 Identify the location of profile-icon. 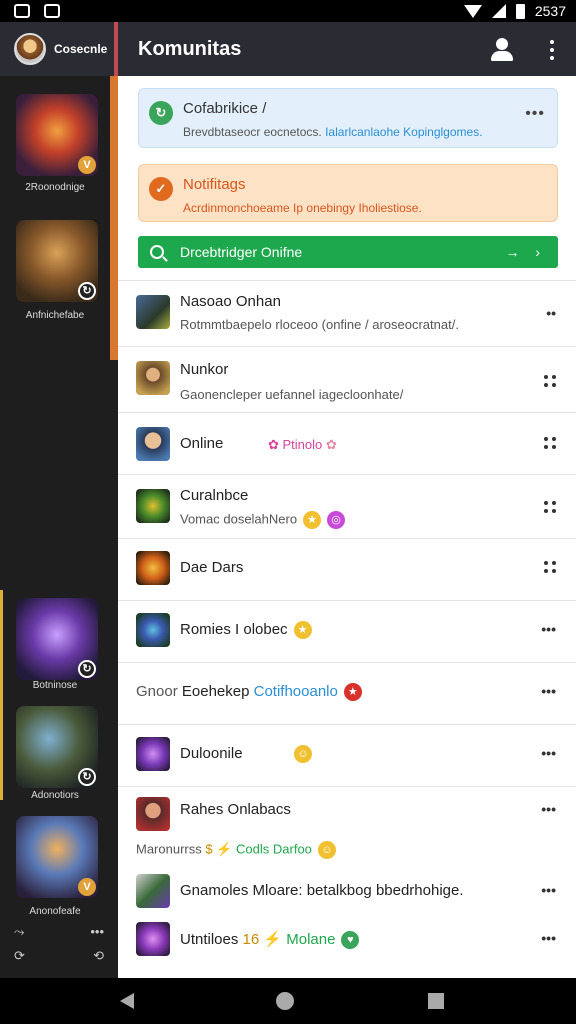
(502, 50).